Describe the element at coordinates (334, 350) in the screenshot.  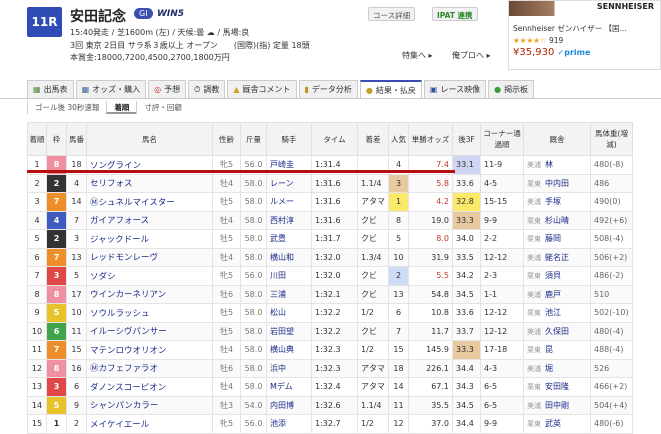
I see `race-time: 1:32.3` at that location.